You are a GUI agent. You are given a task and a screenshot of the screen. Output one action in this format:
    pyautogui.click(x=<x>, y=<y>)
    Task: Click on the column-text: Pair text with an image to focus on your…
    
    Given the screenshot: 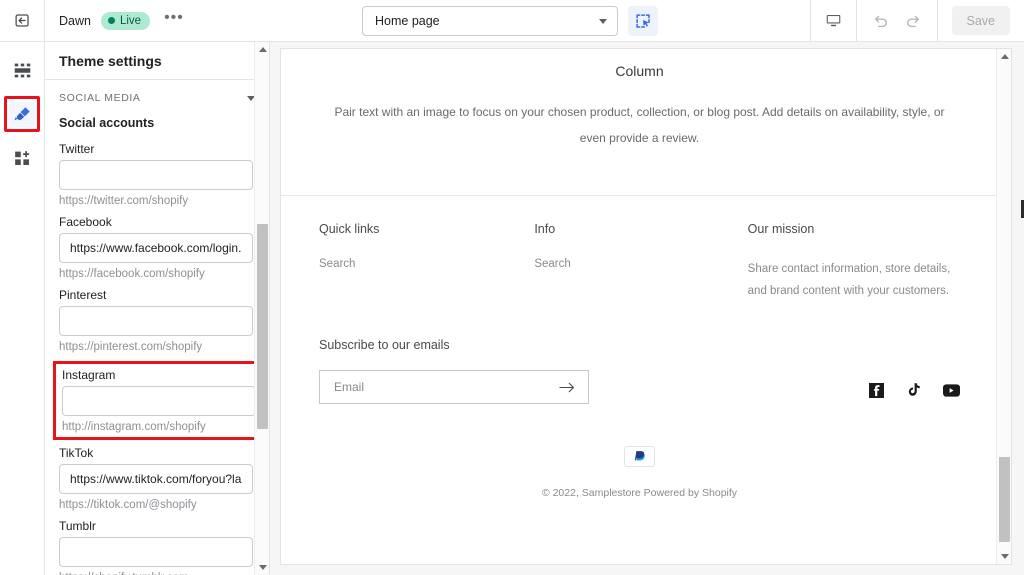 What is the action you would take?
    pyautogui.click(x=639, y=125)
    